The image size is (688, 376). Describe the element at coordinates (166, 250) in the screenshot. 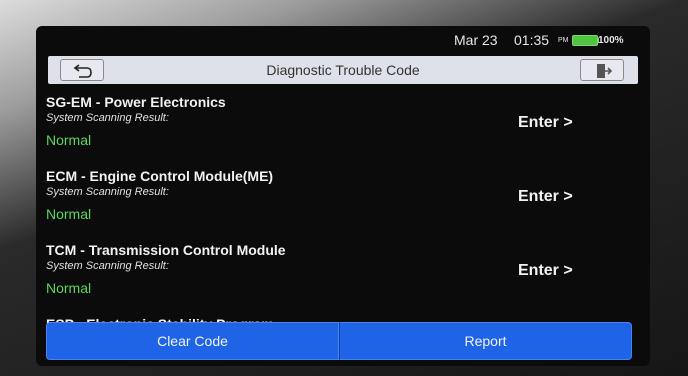

I see `module-name: TCM - Transmission Control Module` at that location.